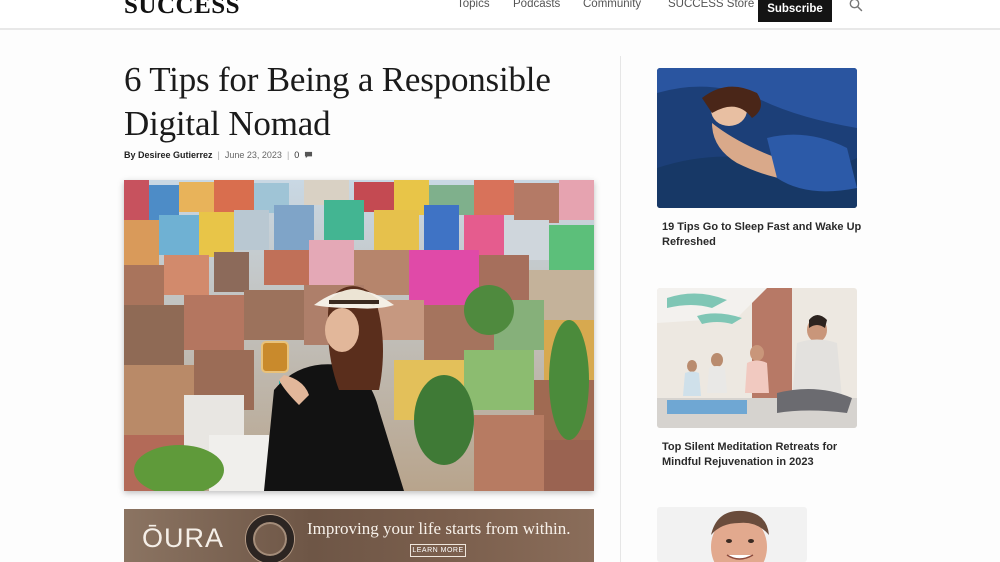 Image resolution: width=1000 pixels, height=562 pixels. Describe the element at coordinates (473, 5) in the screenshot. I see `nav-topics: Topics` at that location.